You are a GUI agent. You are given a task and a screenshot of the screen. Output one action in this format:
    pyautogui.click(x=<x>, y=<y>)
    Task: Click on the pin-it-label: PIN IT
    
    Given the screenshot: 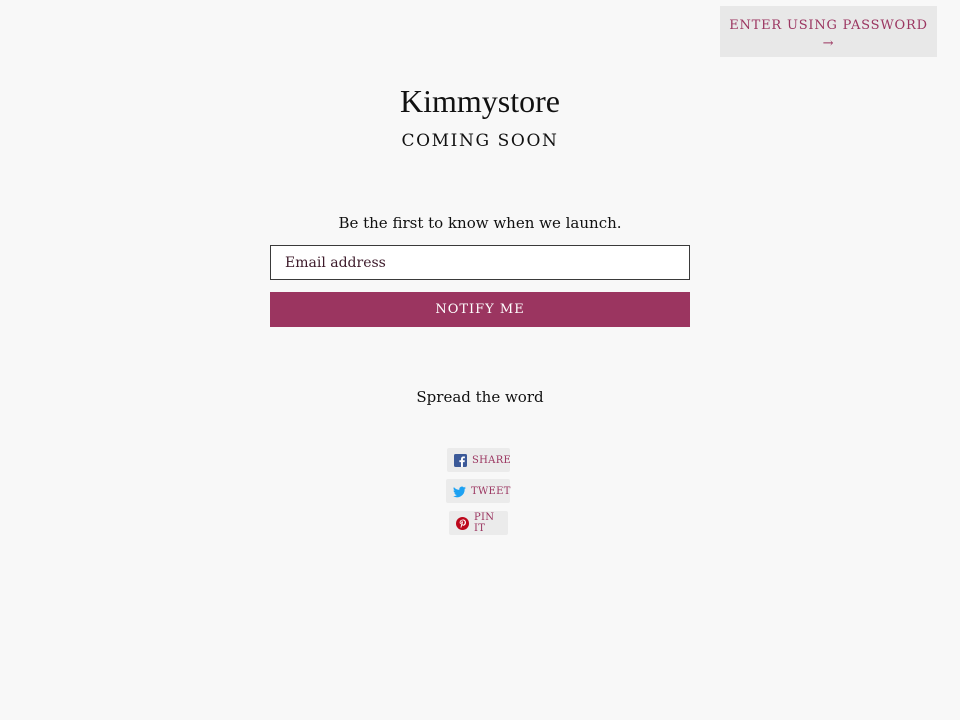 What is the action you would take?
    pyautogui.click(x=484, y=523)
    